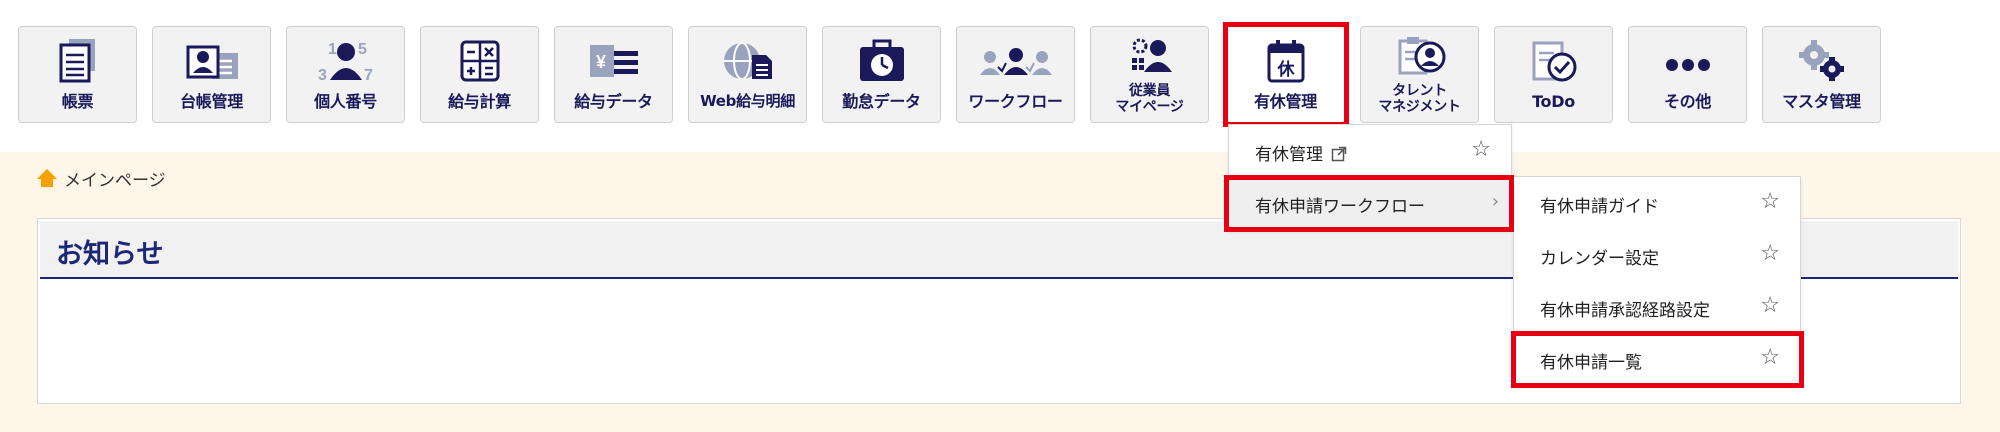  I want to click on gears-icon, so click(1821, 62).